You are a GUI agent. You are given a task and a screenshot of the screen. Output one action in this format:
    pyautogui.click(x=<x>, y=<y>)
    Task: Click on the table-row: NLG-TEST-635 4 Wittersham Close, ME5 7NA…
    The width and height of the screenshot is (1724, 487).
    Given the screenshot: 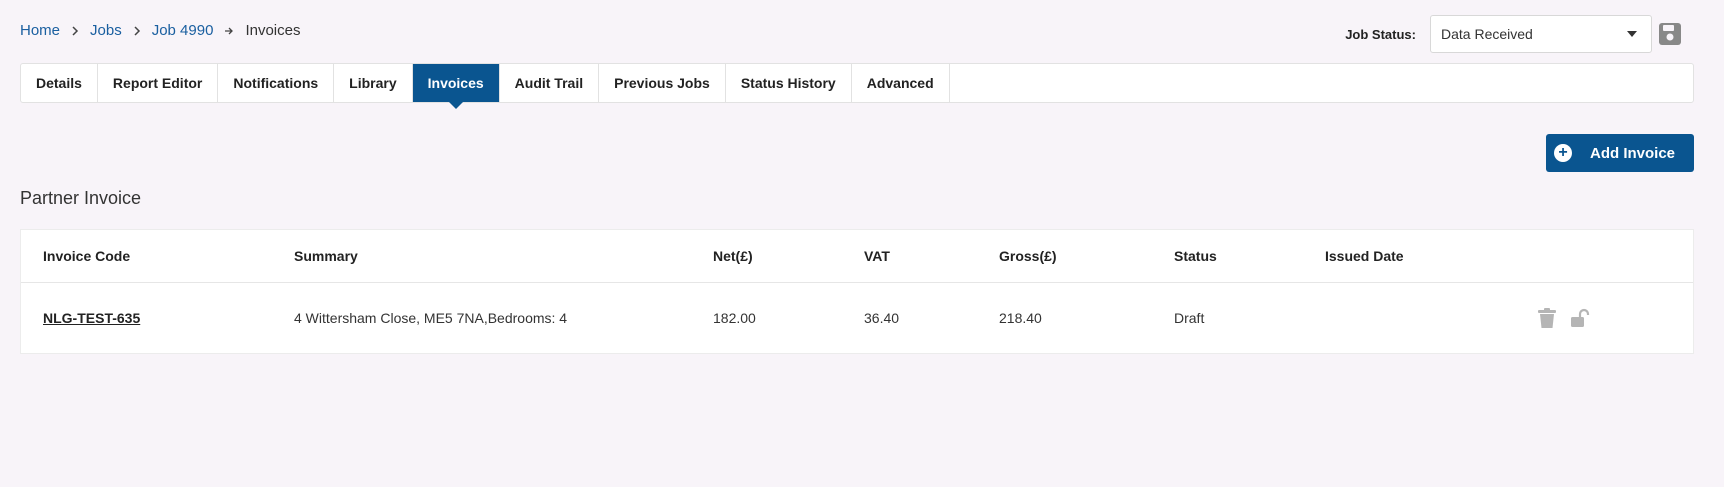 What is the action you would take?
    pyautogui.click(x=857, y=318)
    